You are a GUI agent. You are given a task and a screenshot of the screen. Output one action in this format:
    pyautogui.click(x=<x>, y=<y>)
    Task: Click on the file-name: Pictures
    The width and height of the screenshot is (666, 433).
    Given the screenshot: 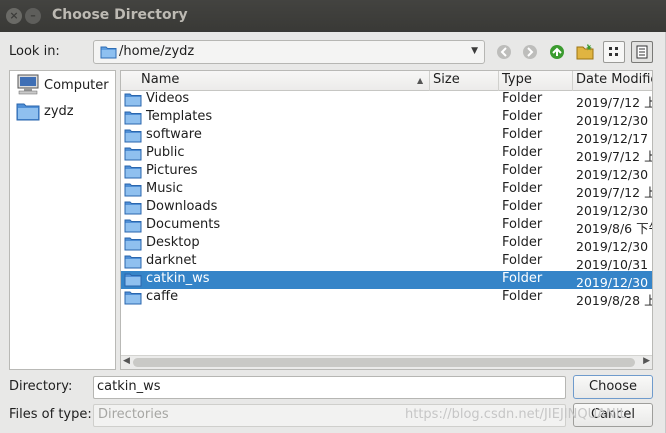 What is the action you would take?
    pyautogui.click(x=172, y=170)
    